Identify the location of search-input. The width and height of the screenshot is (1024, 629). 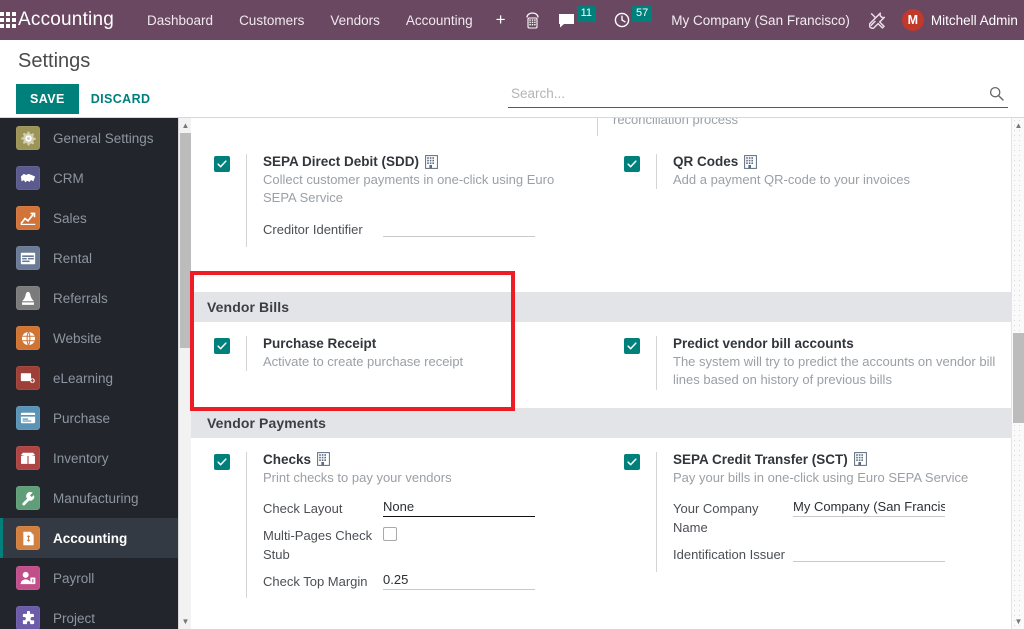
(748, 93).